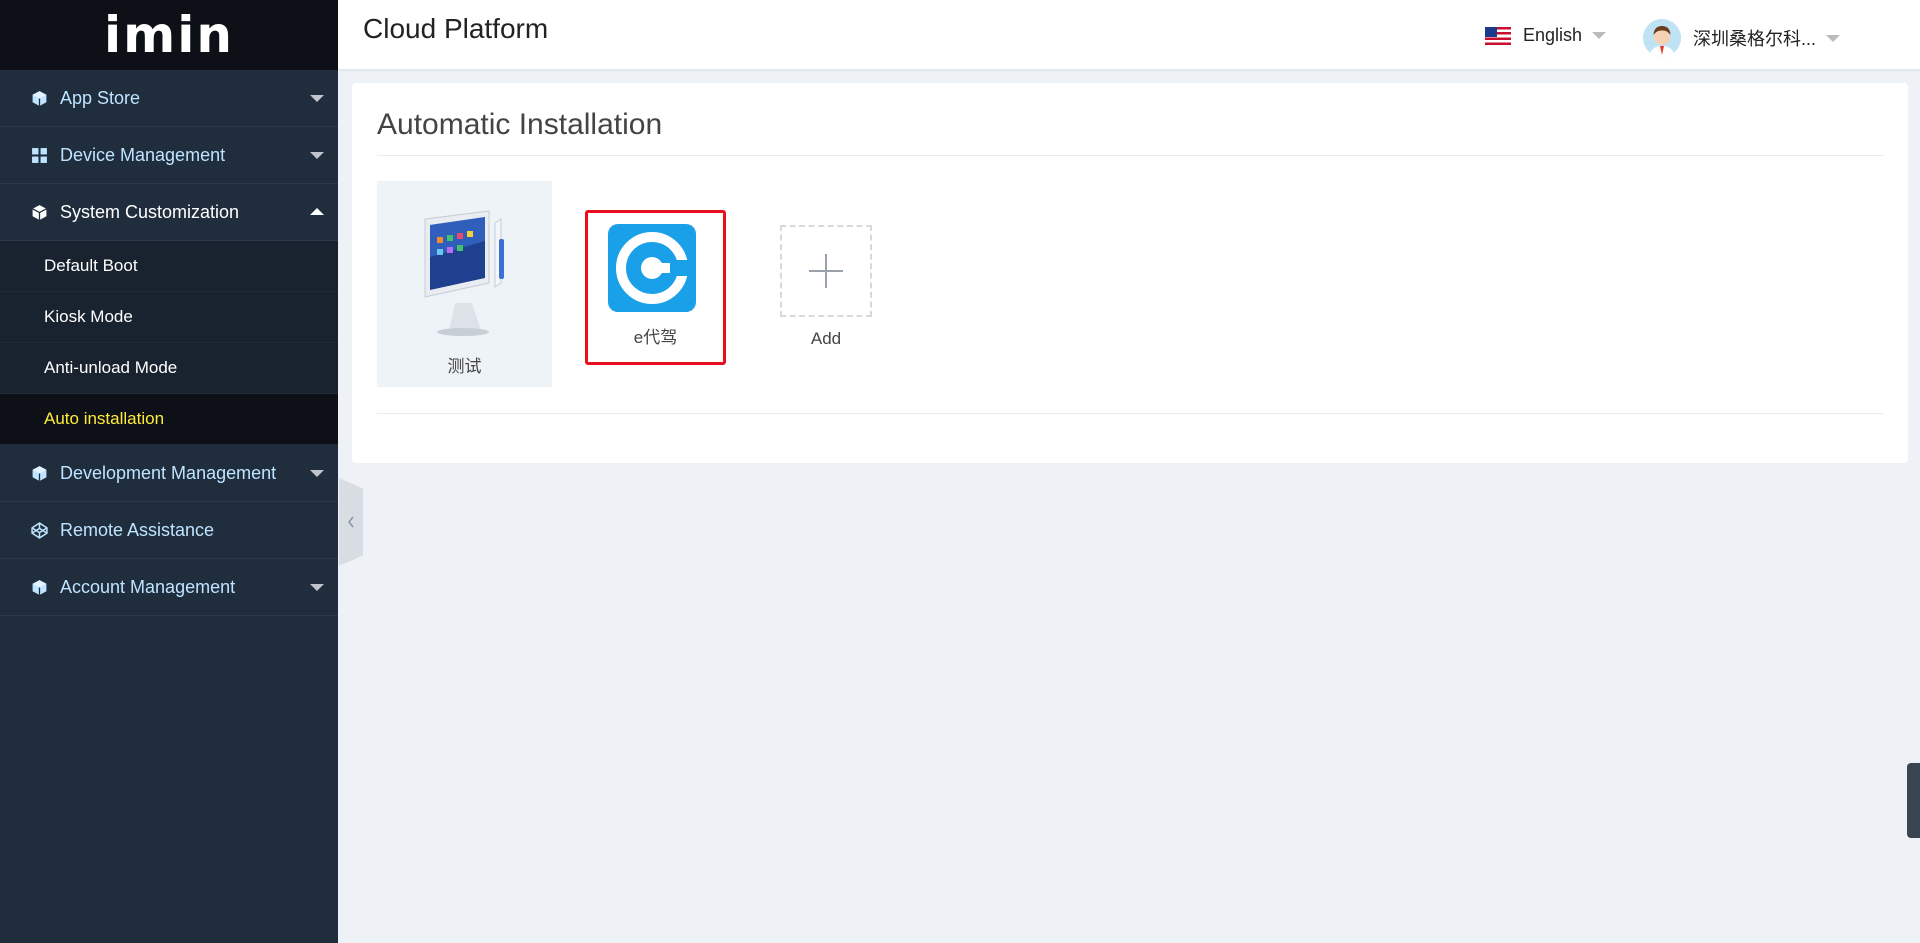  Describe the element at coordinates (1662, 38) in the screenshot. I see `avatar` at that location.